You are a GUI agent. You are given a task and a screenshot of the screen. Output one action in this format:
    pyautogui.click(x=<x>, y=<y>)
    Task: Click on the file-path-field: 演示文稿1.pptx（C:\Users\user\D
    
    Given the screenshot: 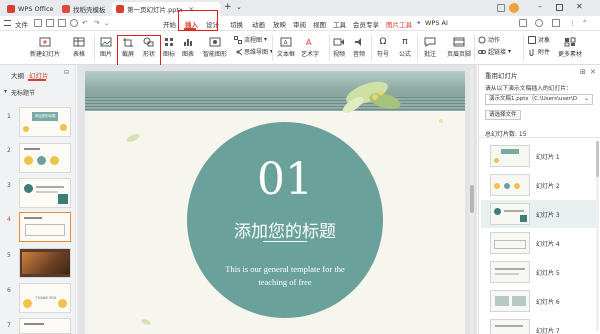 What is the action you would take?
    pyautogui.click(x=539, y=99)
    